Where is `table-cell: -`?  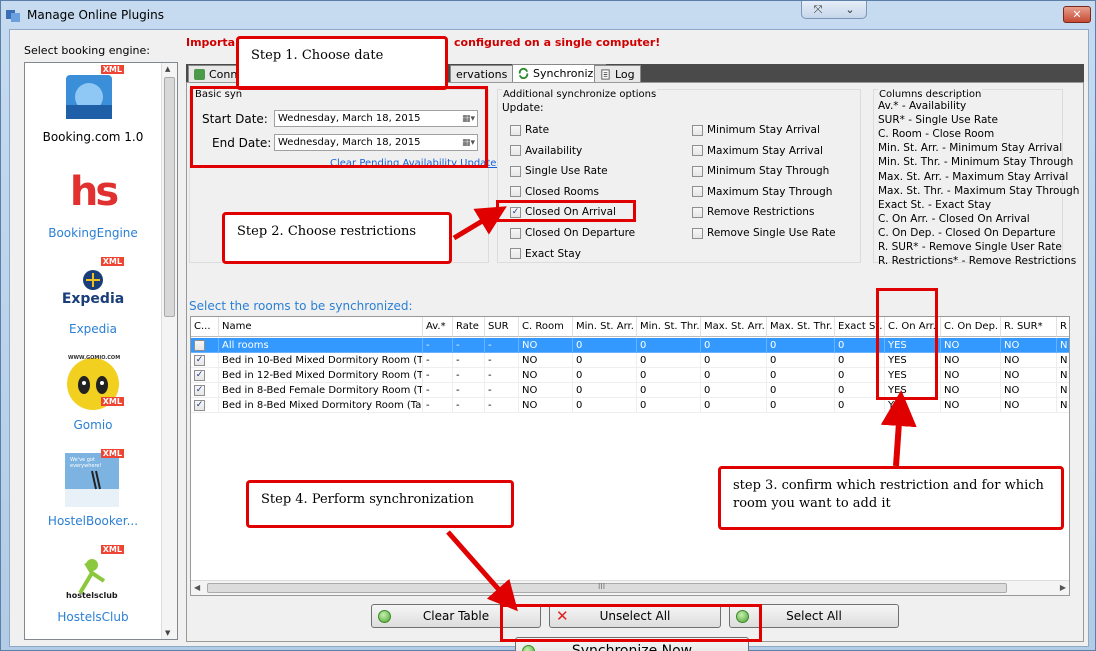 table-cell: - is located at coordinates (469, 360).